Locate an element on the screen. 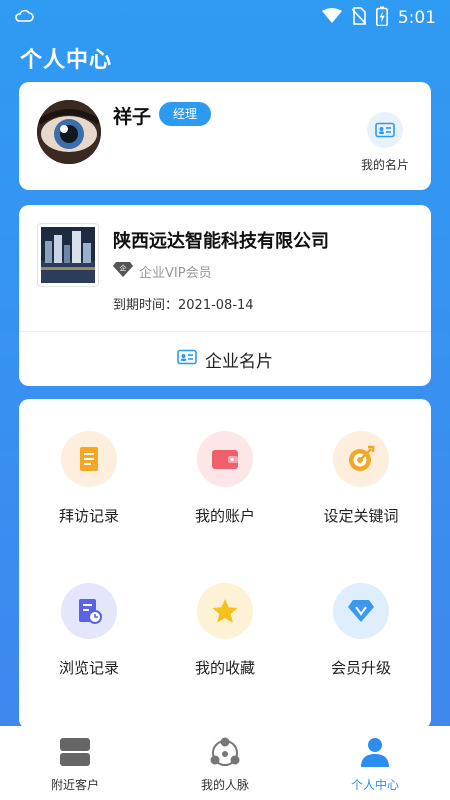 This screenshot has height=800, width=450. tab-my-network: 我的人脉 is located at coordinates (225, 763).